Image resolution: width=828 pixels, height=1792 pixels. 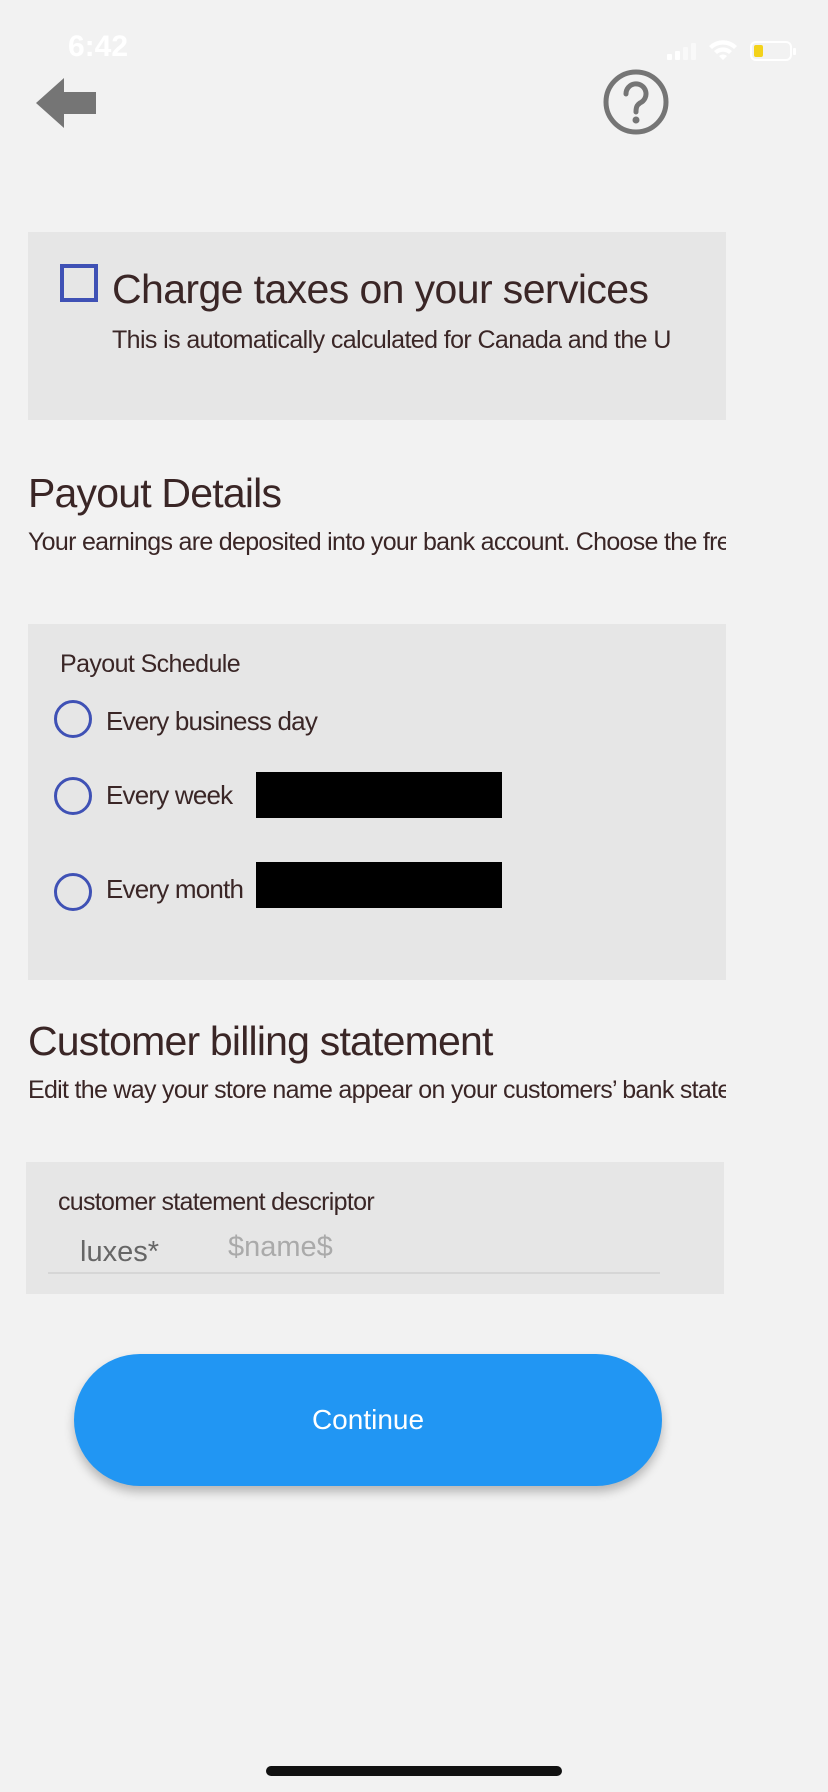 I want to click on radio-every-business-day, so click(x=73, y=719).